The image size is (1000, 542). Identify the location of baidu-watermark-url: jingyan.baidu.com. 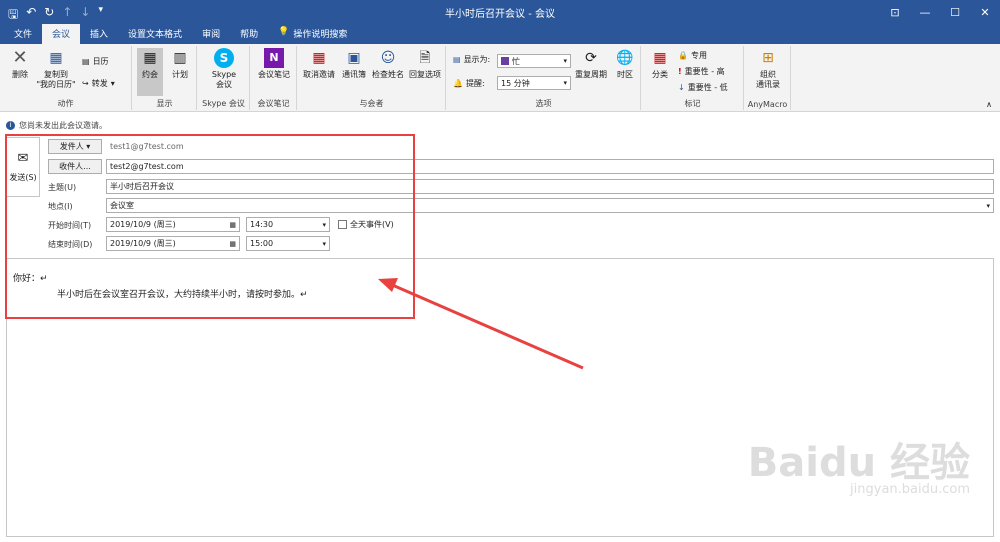
(910, 489).